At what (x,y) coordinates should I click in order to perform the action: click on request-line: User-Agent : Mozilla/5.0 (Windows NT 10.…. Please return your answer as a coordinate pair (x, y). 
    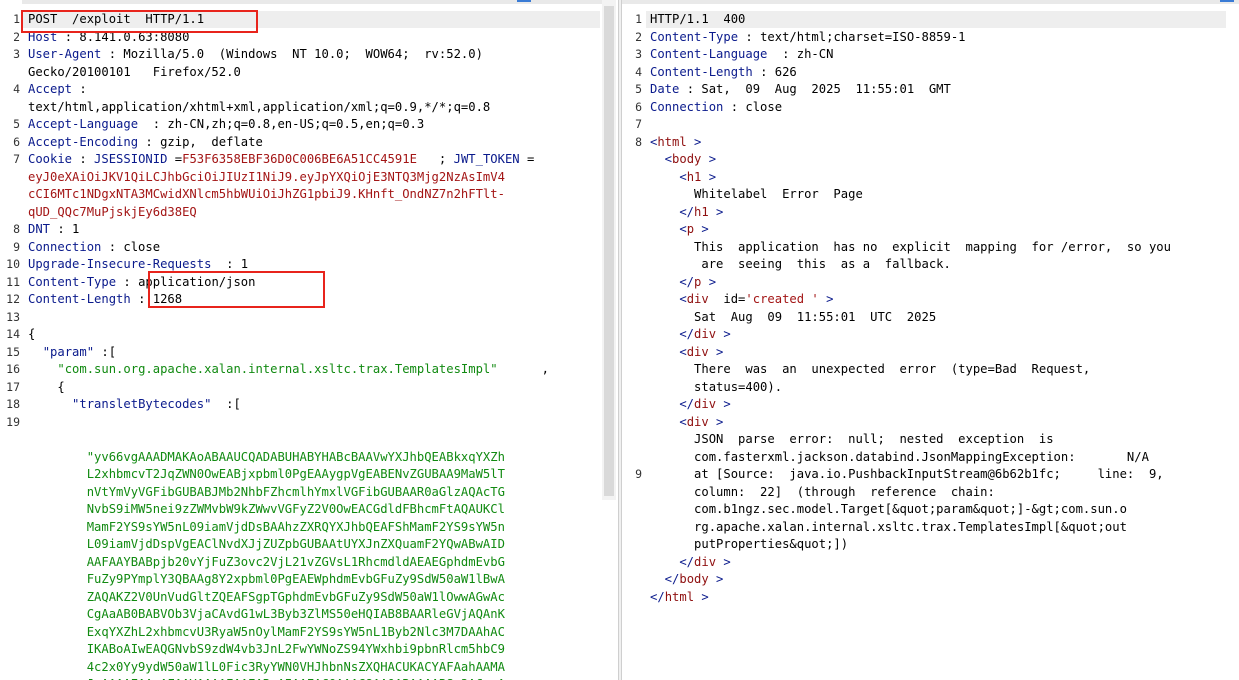
    Looking at the image, I should click on (255, 54).